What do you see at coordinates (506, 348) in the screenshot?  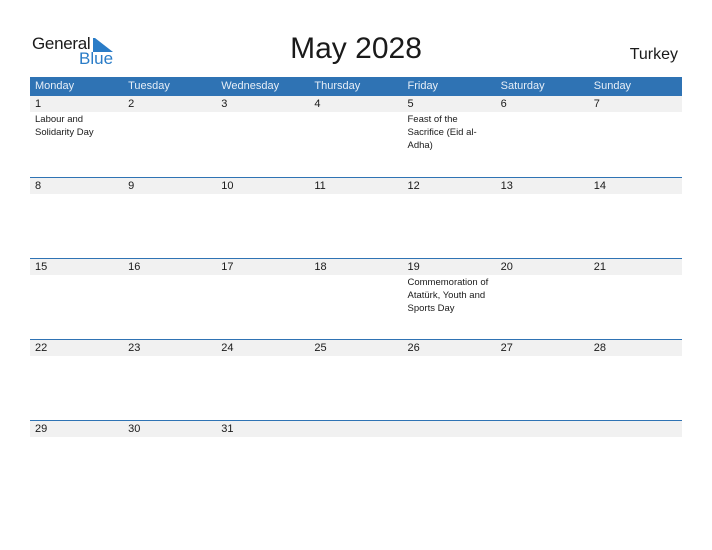 I see `day-number: 27` at bounding box center [506, 348].